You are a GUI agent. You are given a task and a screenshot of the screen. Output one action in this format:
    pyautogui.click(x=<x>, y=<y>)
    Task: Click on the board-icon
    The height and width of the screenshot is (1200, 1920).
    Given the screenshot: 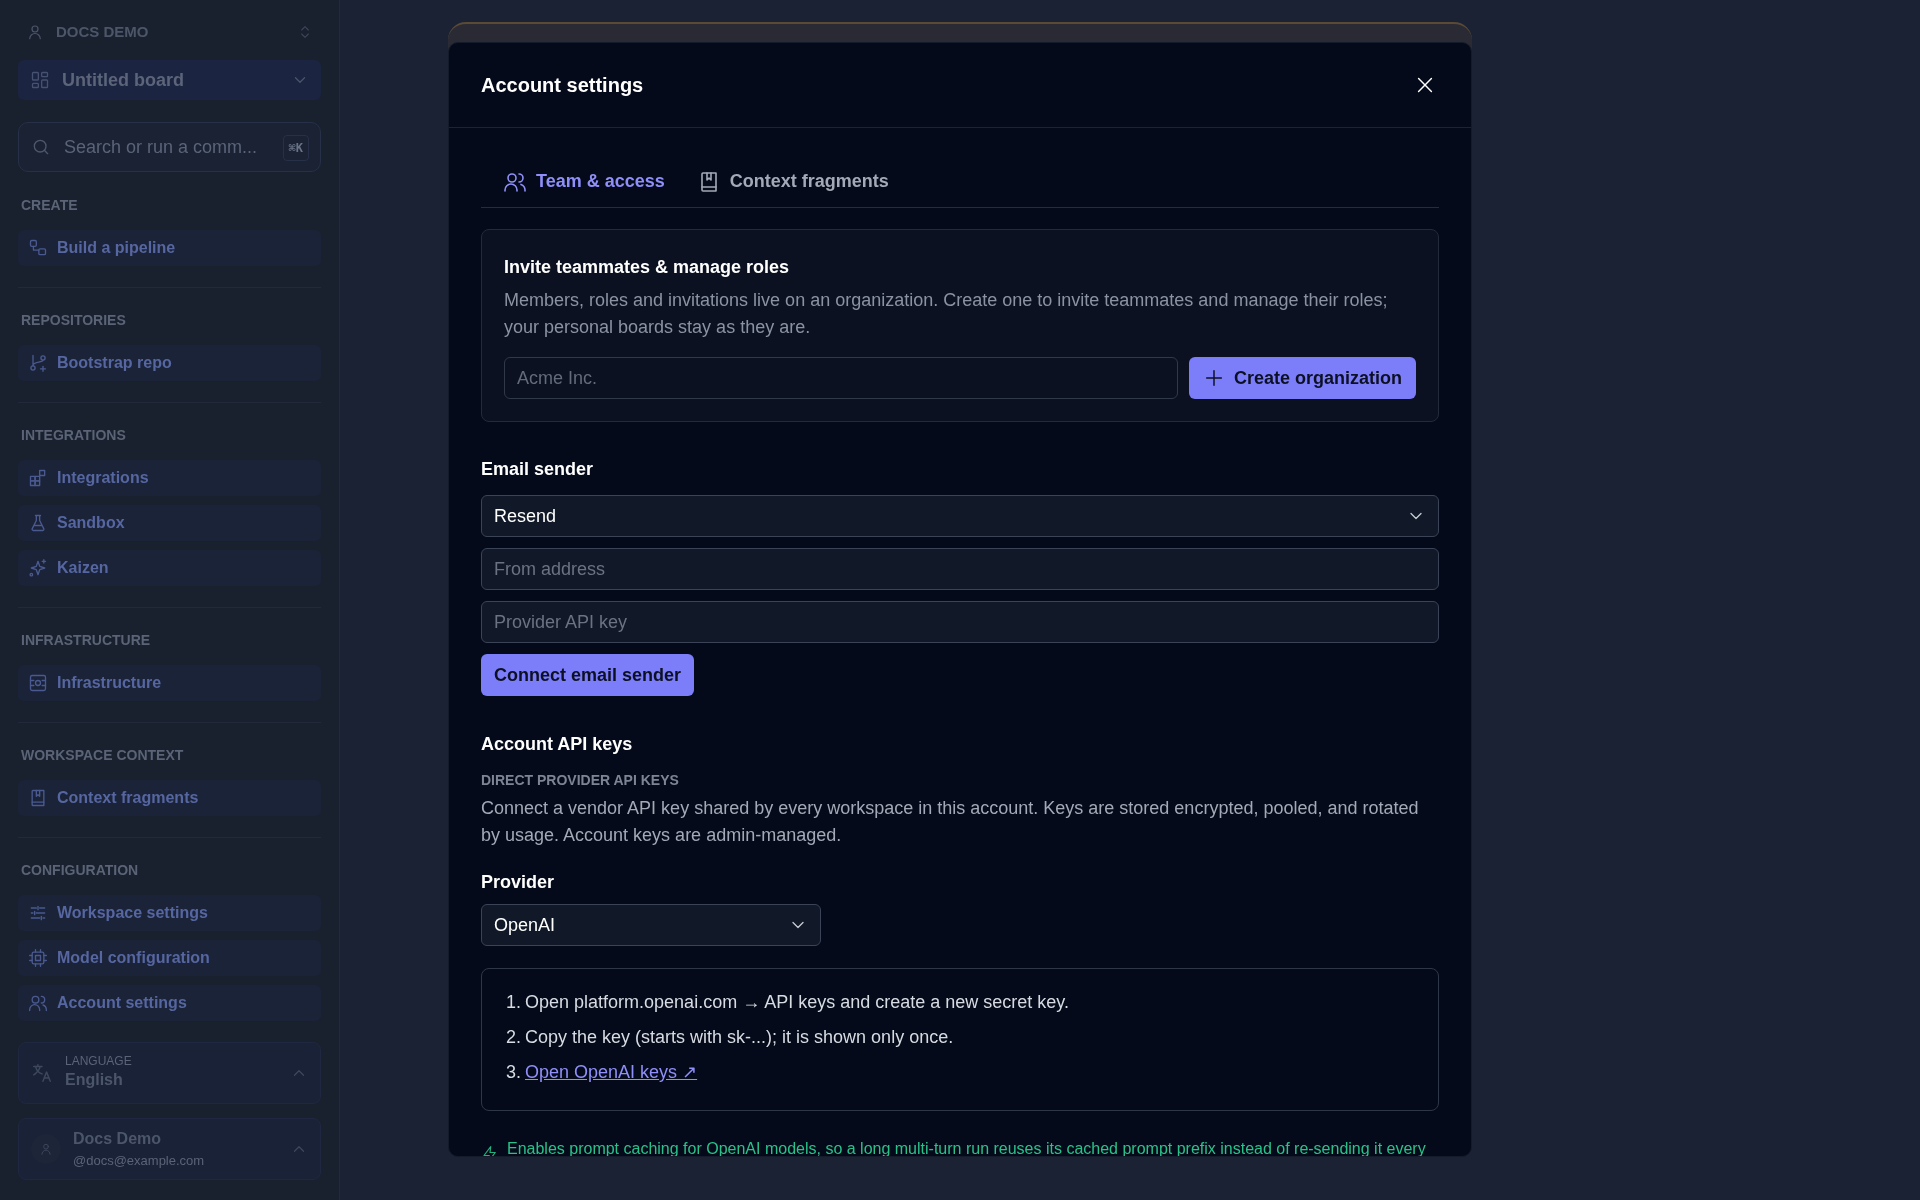 What is the action you would take?
    pyautogui.click(x=40, y=80)
    